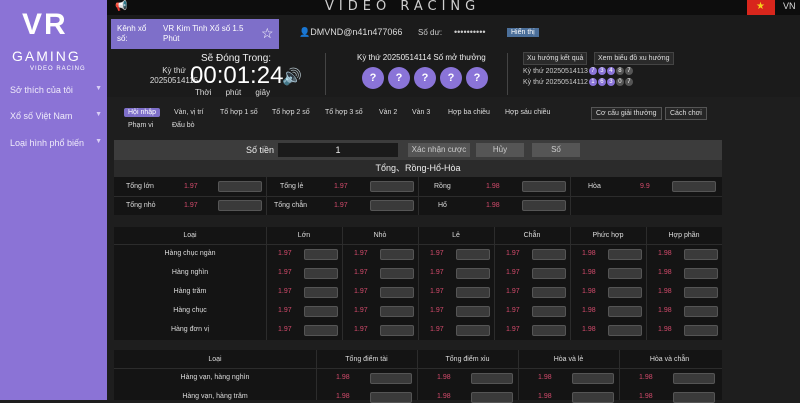 The height and width of the screenshot is (403, 800). What do you see at coordinates (237, 75) in the screenshot?
I see `countdown-timer: 00:01:24` at bounding box center [237, 75].